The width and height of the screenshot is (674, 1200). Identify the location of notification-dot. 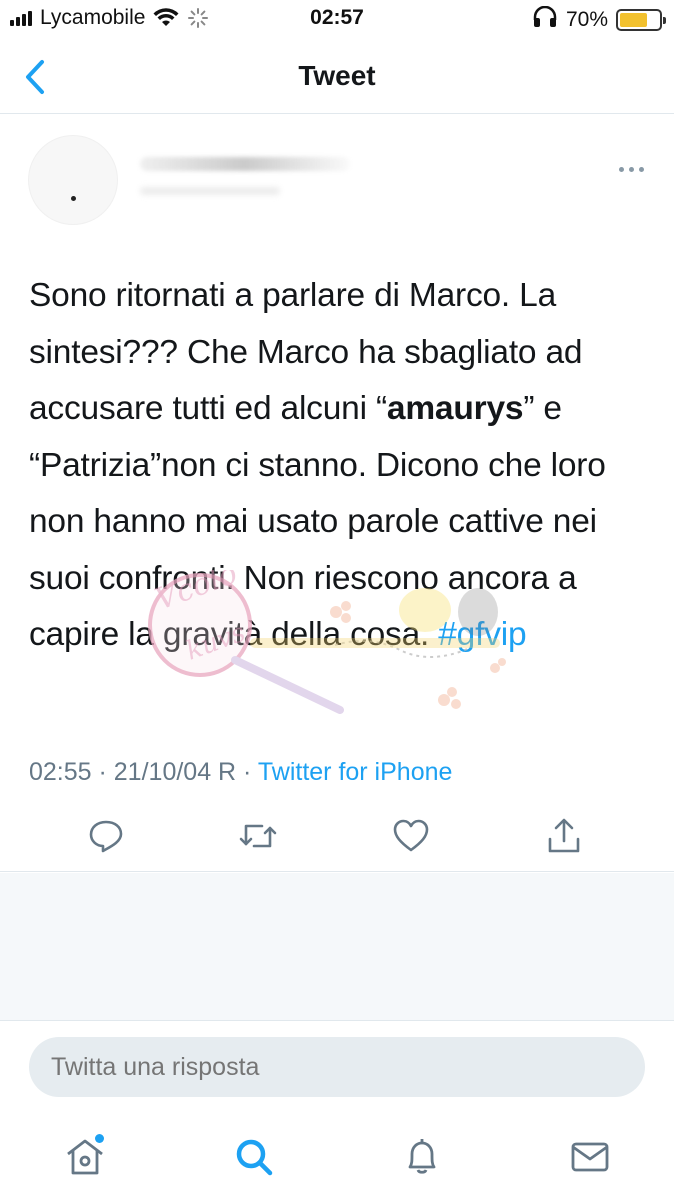
(99, 1138).